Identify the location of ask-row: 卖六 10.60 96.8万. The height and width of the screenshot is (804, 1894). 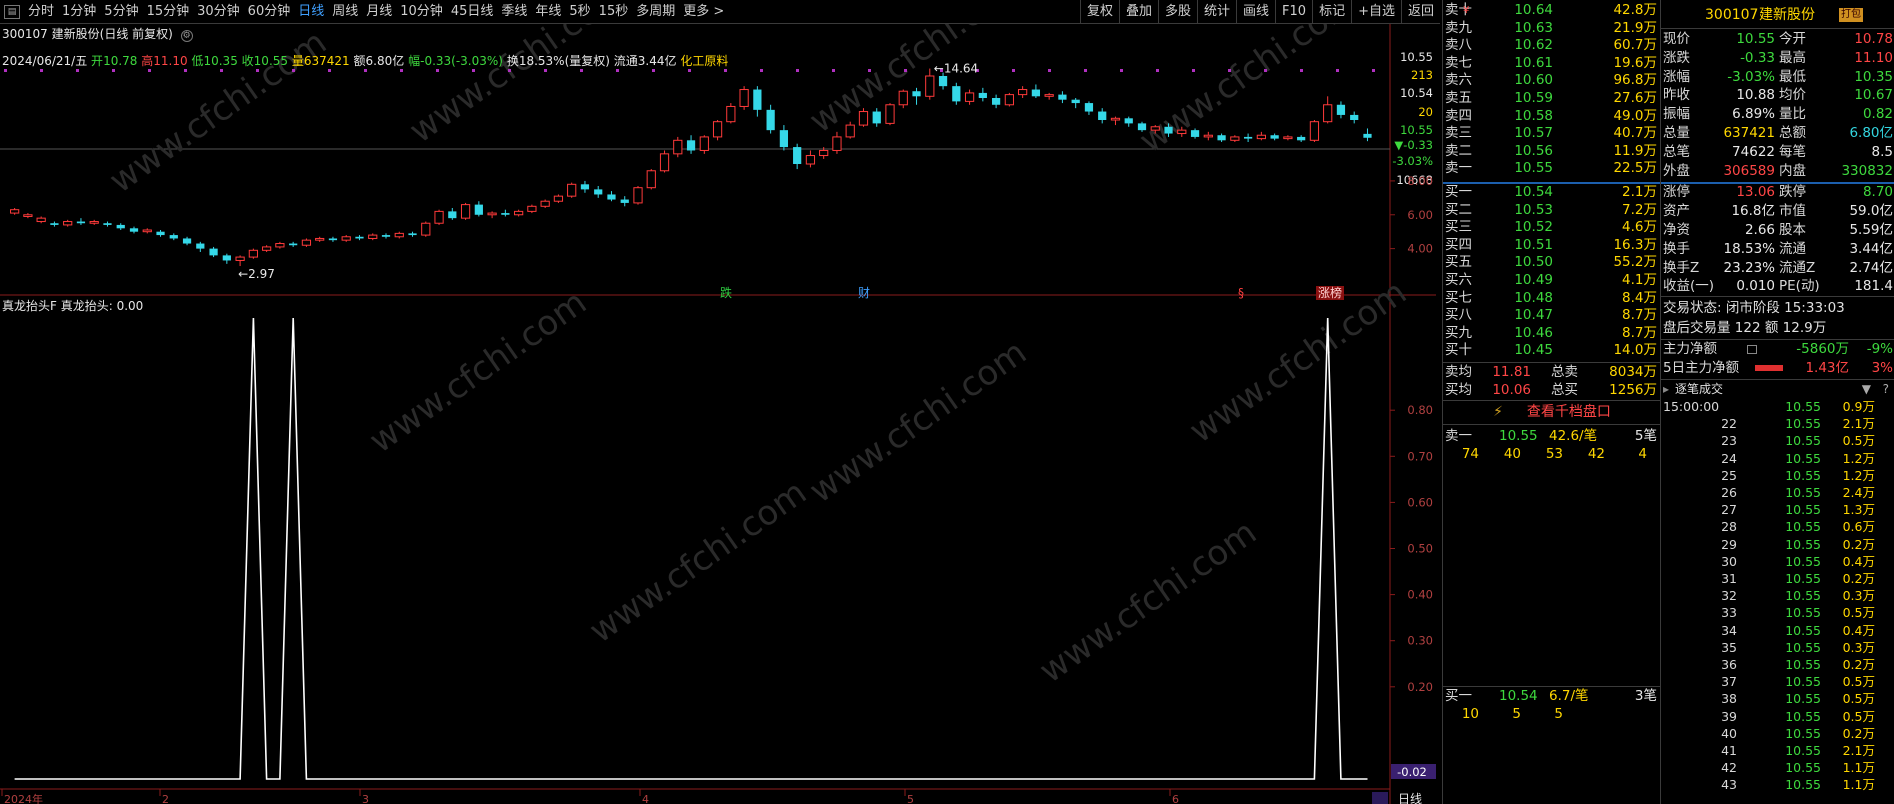
(1552, 81).